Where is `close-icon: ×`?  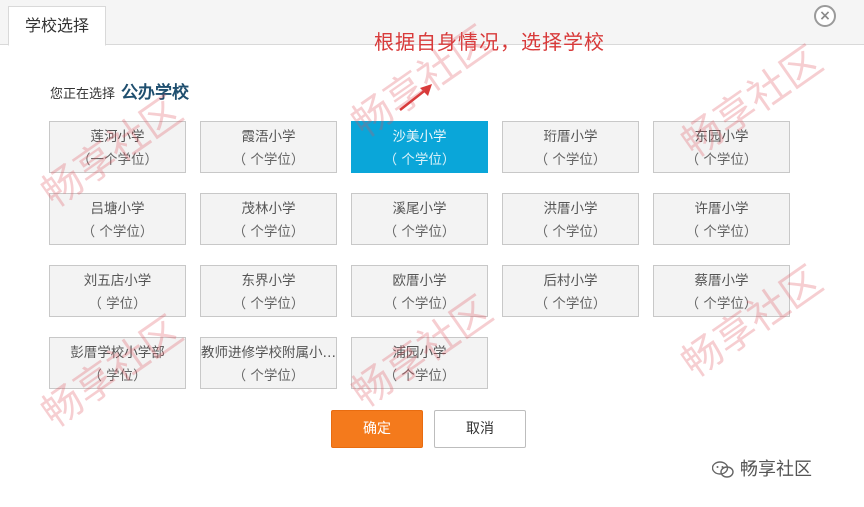 close-icon: × is located at coordinates (825, 16).